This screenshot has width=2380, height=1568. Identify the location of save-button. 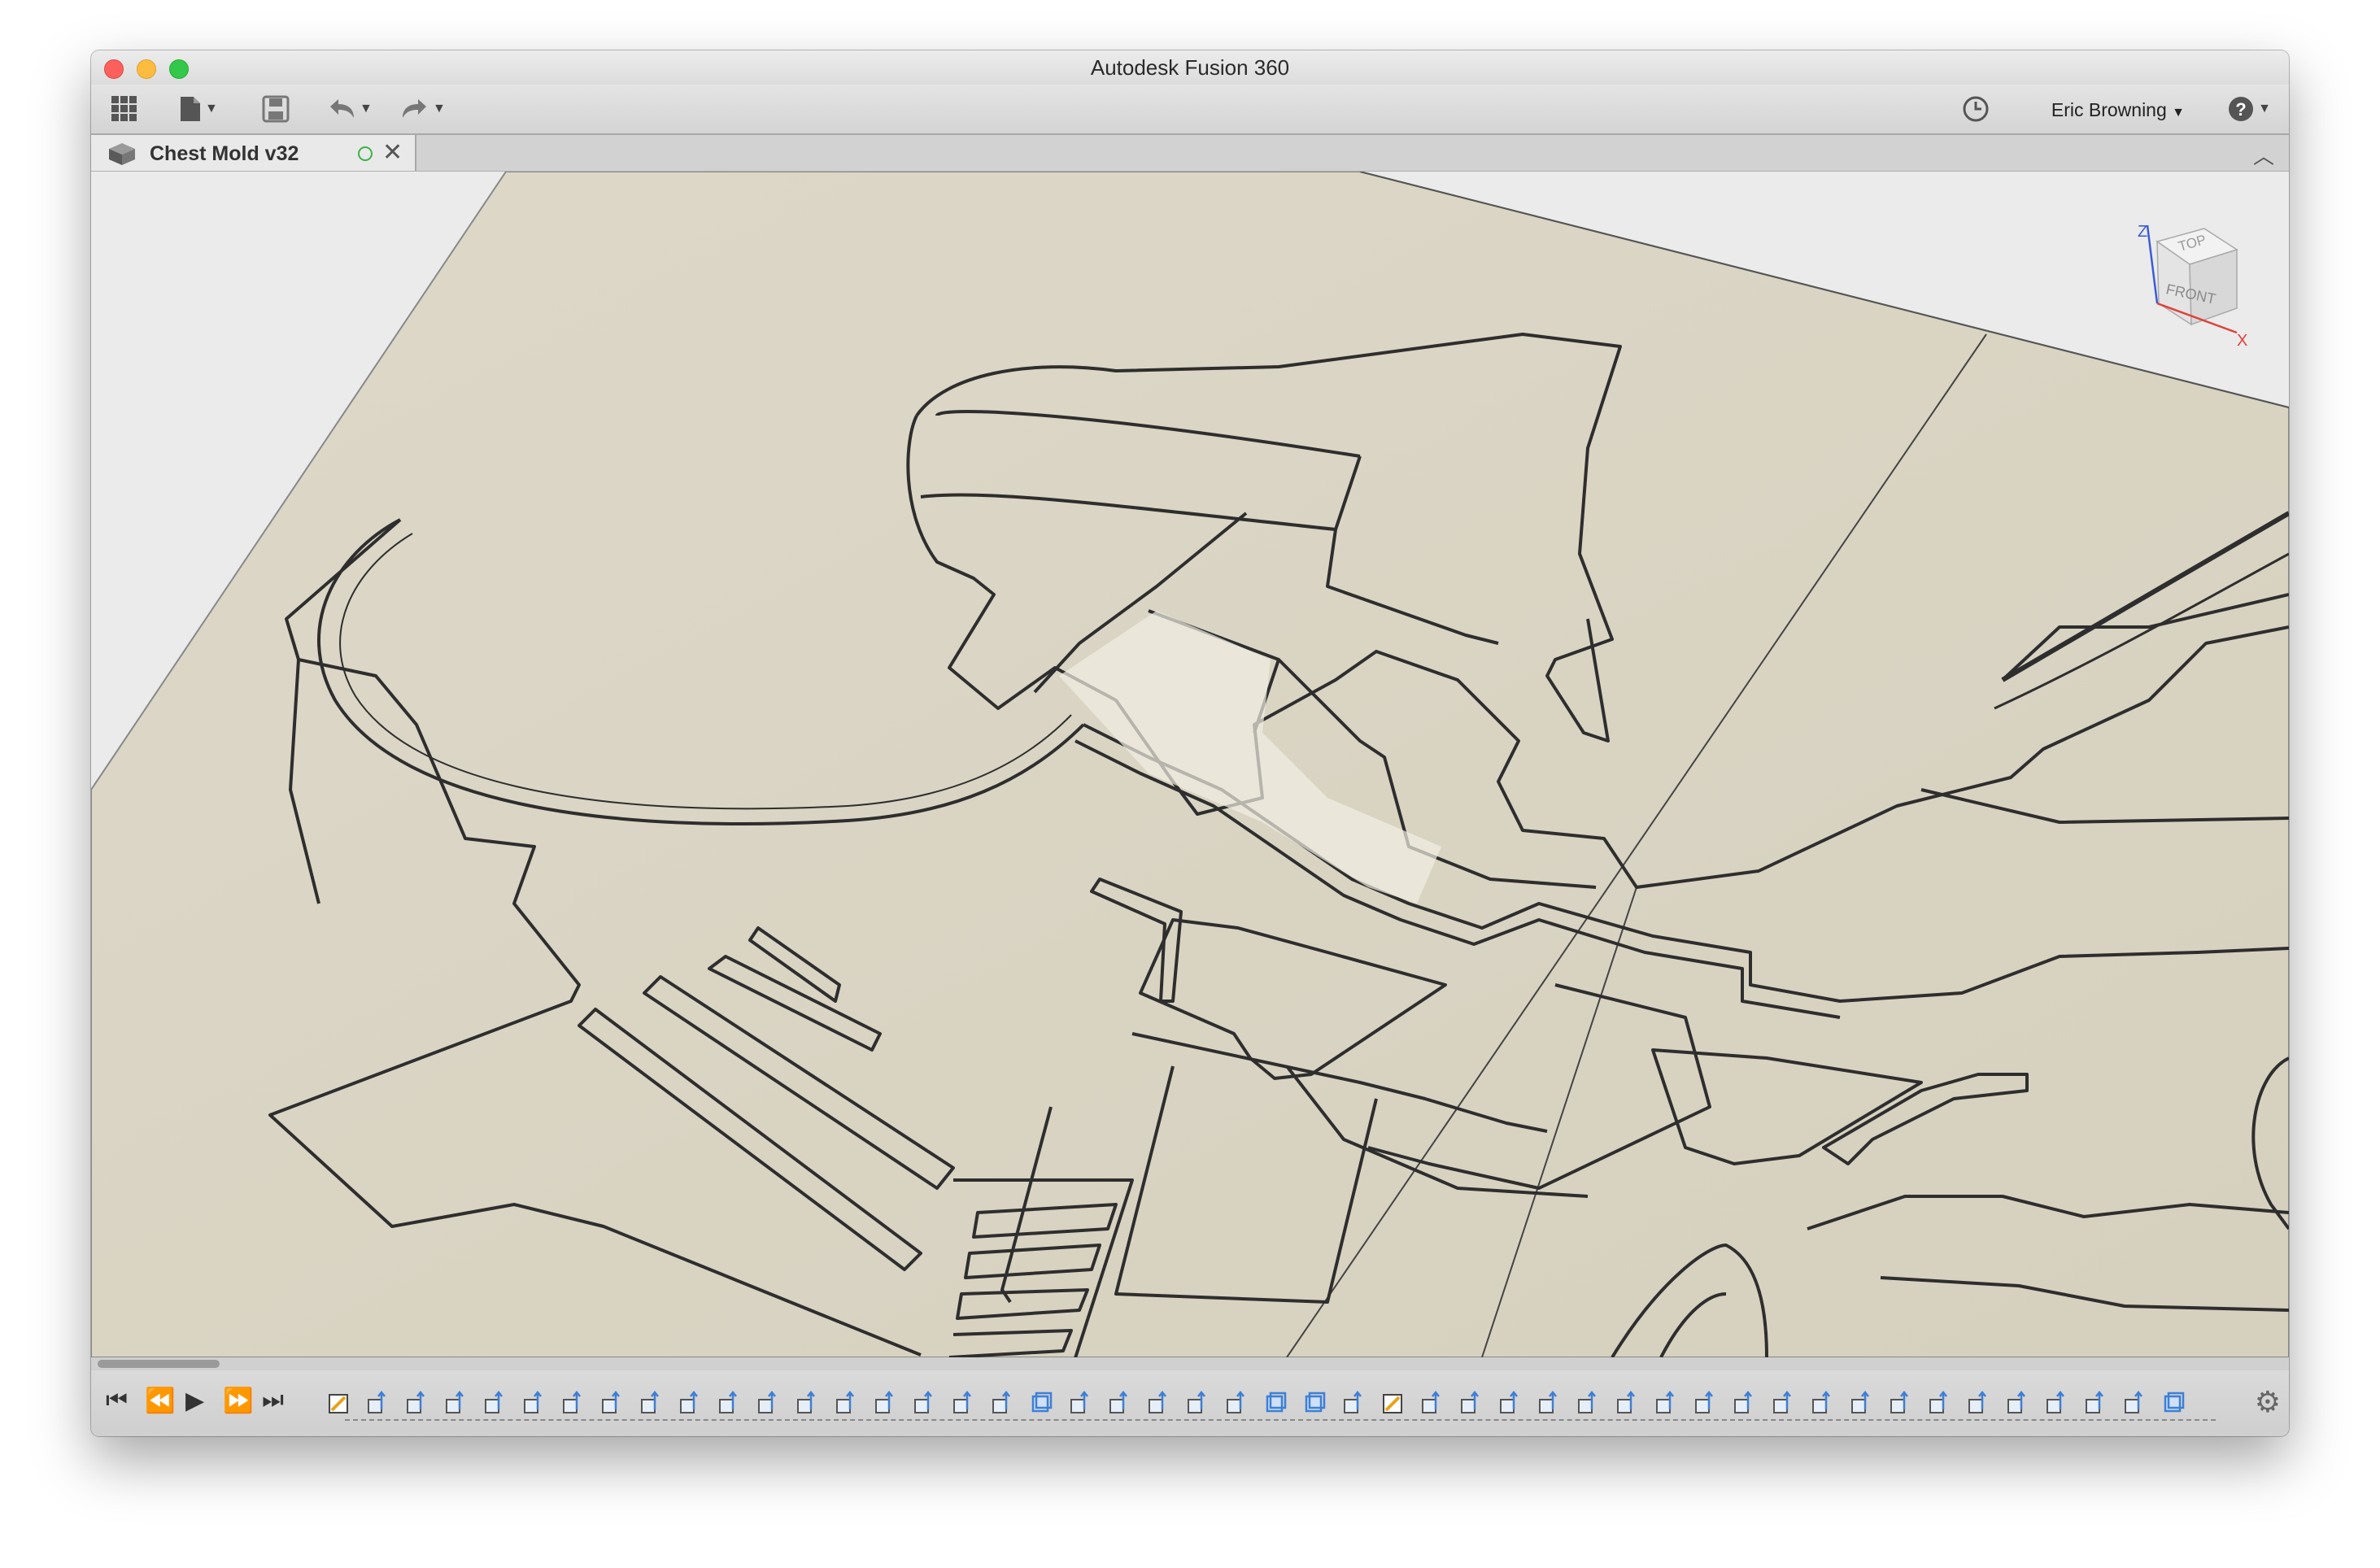
(276, 109).